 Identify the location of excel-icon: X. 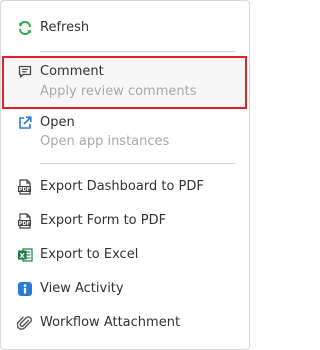
(25, 255).